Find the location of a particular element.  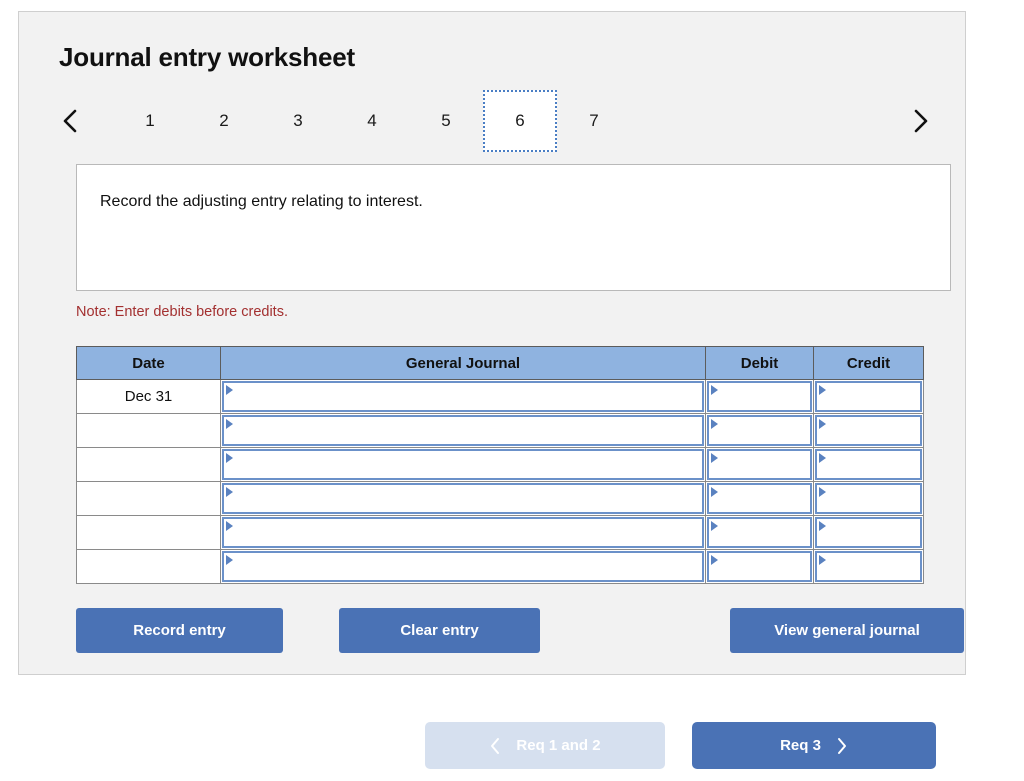

tab-7: 7 is located at coordinates (594, 121).